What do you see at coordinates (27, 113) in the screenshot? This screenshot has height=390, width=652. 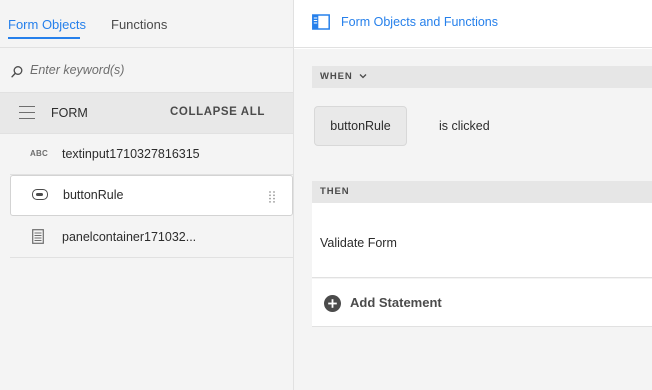 I see `hamburger-icon` at bounding box center [27, 113].